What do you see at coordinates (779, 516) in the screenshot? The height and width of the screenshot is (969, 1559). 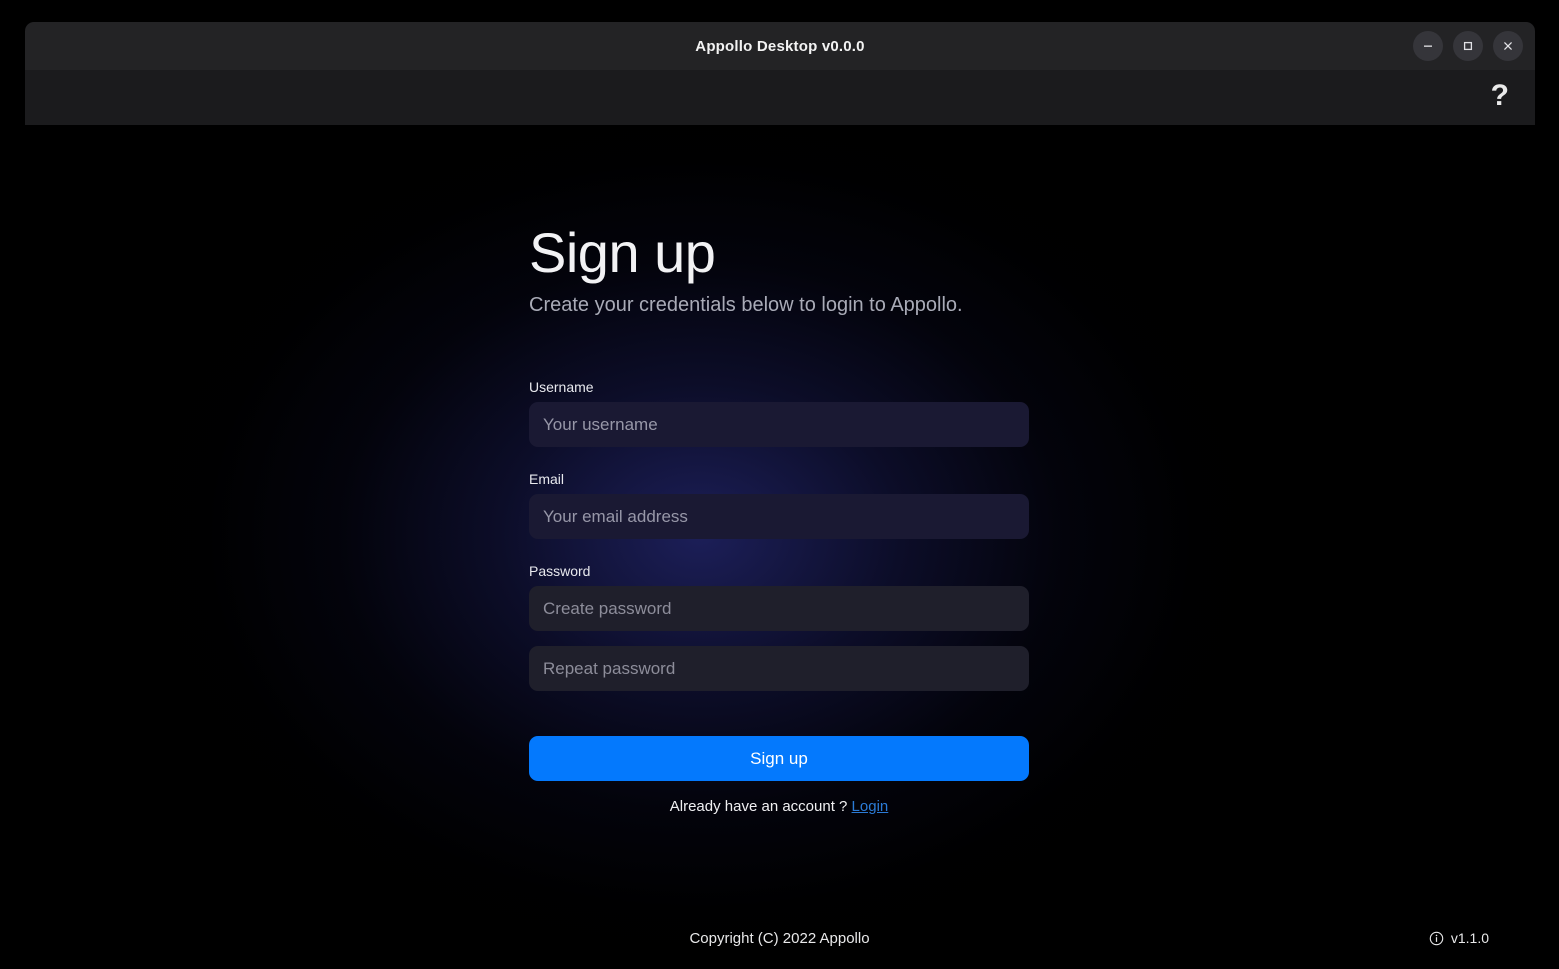 I see `email-input` at bounding box center [779, 516].